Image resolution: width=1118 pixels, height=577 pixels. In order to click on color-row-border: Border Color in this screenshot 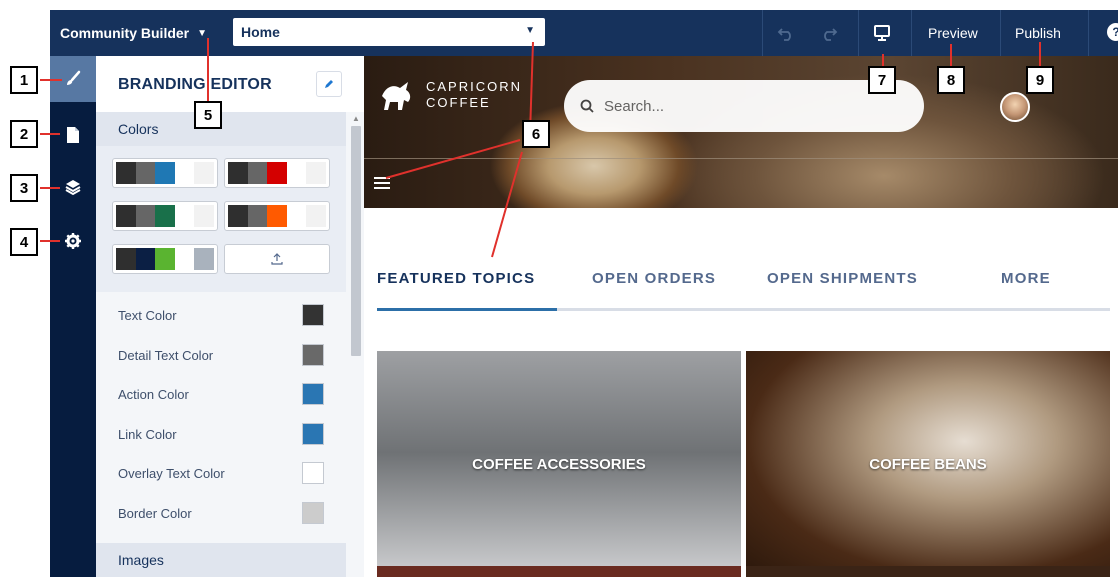, I will do `click(221, 513)`.